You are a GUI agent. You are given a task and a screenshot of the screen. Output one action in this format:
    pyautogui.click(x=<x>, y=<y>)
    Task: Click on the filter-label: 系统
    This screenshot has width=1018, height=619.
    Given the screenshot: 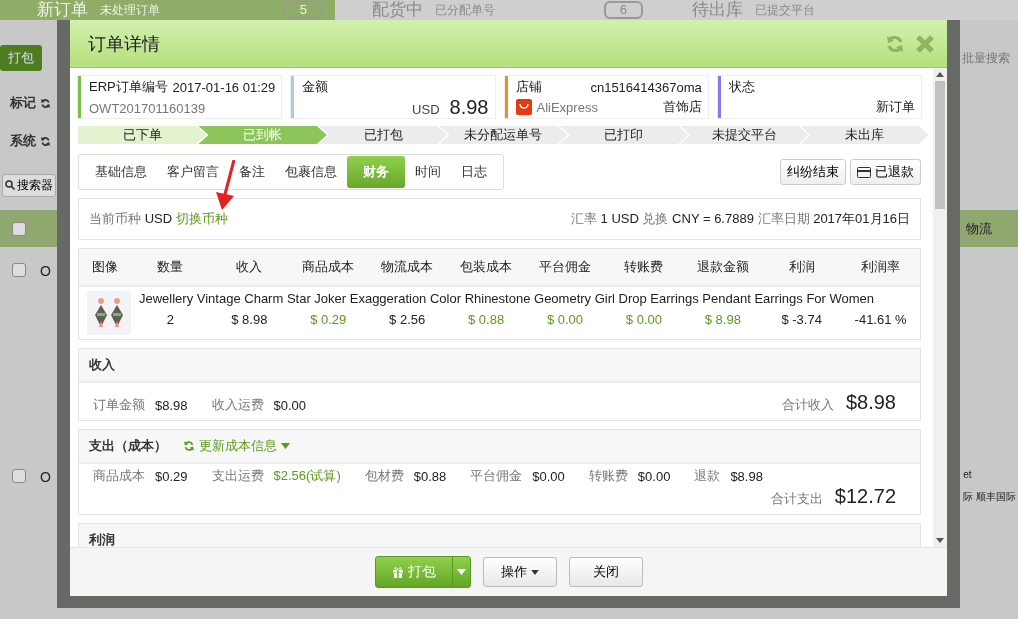 What is the action you would take?
    pyautogui.click(x=23, y=141)
    